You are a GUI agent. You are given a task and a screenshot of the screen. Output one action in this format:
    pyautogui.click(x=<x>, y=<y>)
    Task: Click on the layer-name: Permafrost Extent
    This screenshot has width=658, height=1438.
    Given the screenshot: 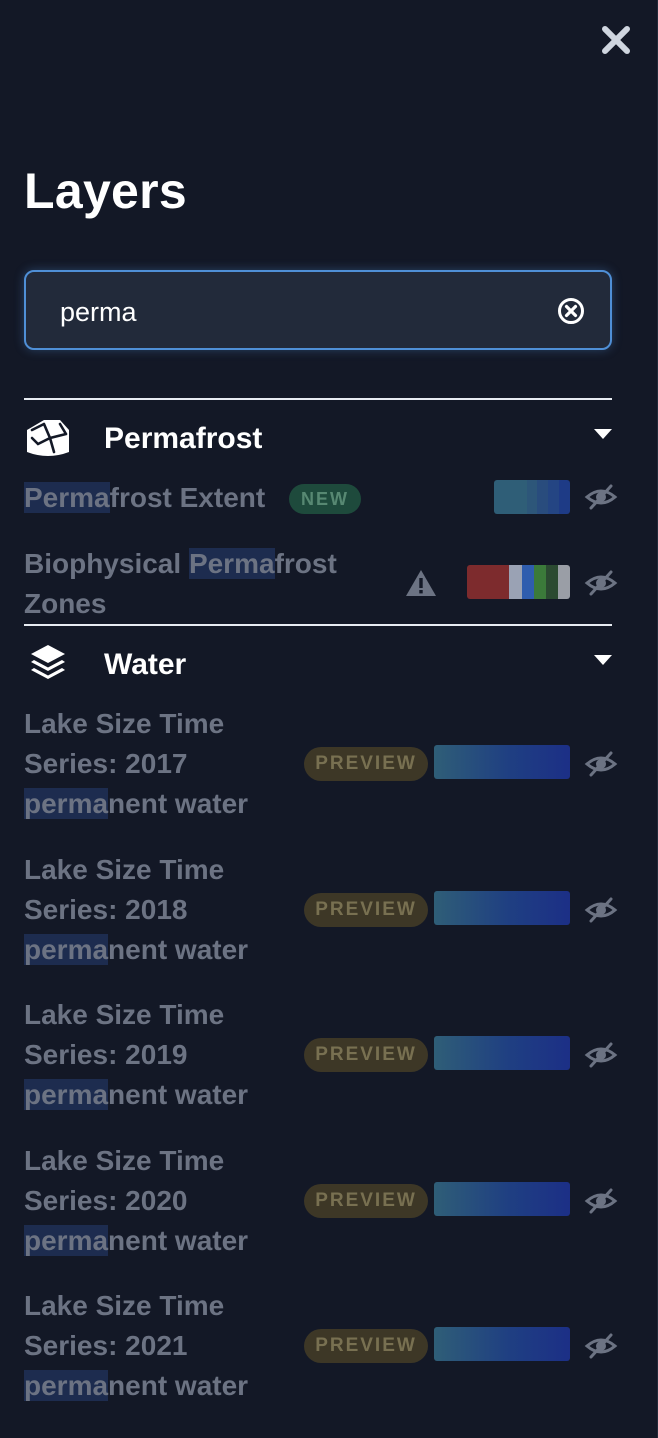 What is the action you would take?
    pyautogui.click(x=144, y=498)
    